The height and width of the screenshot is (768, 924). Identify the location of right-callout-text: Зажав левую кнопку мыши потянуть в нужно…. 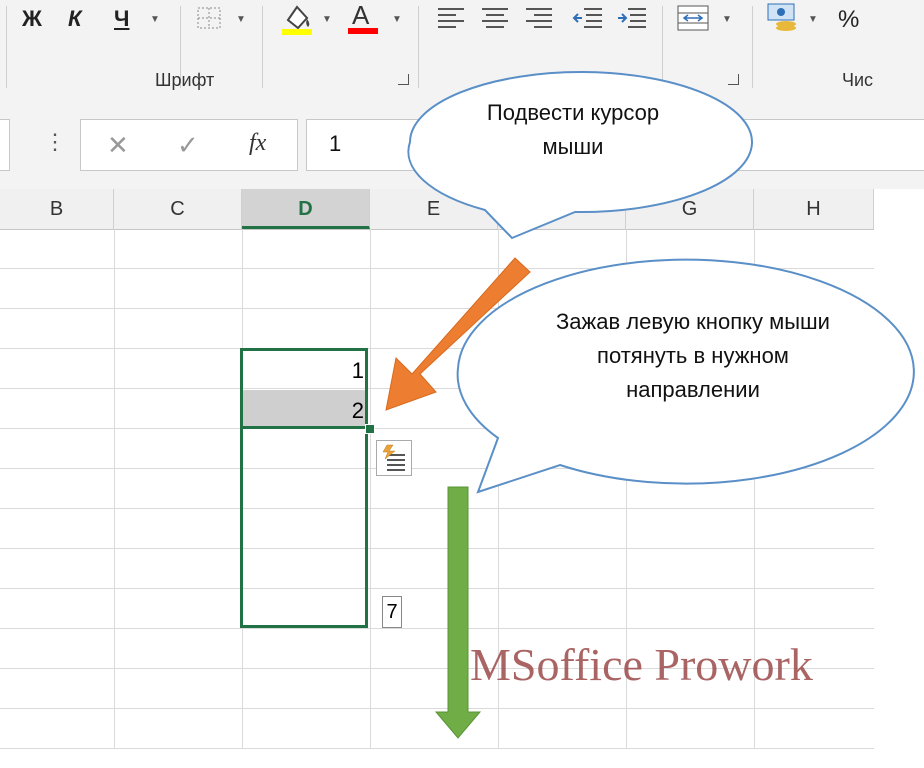
(693, 355).